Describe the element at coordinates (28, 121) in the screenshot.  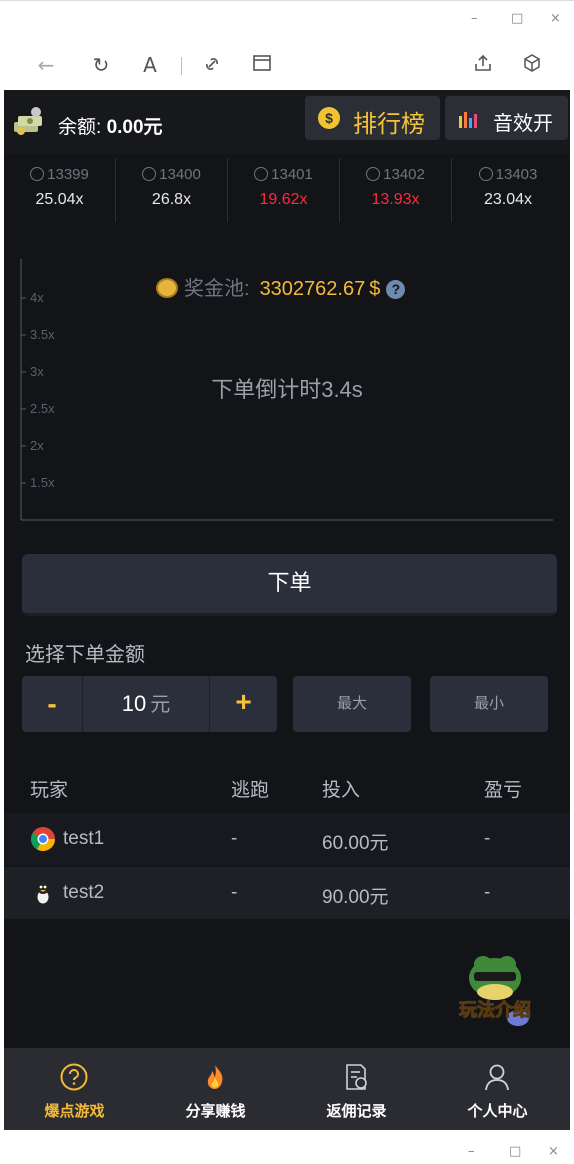
I see `money-stack-icon` at that location.